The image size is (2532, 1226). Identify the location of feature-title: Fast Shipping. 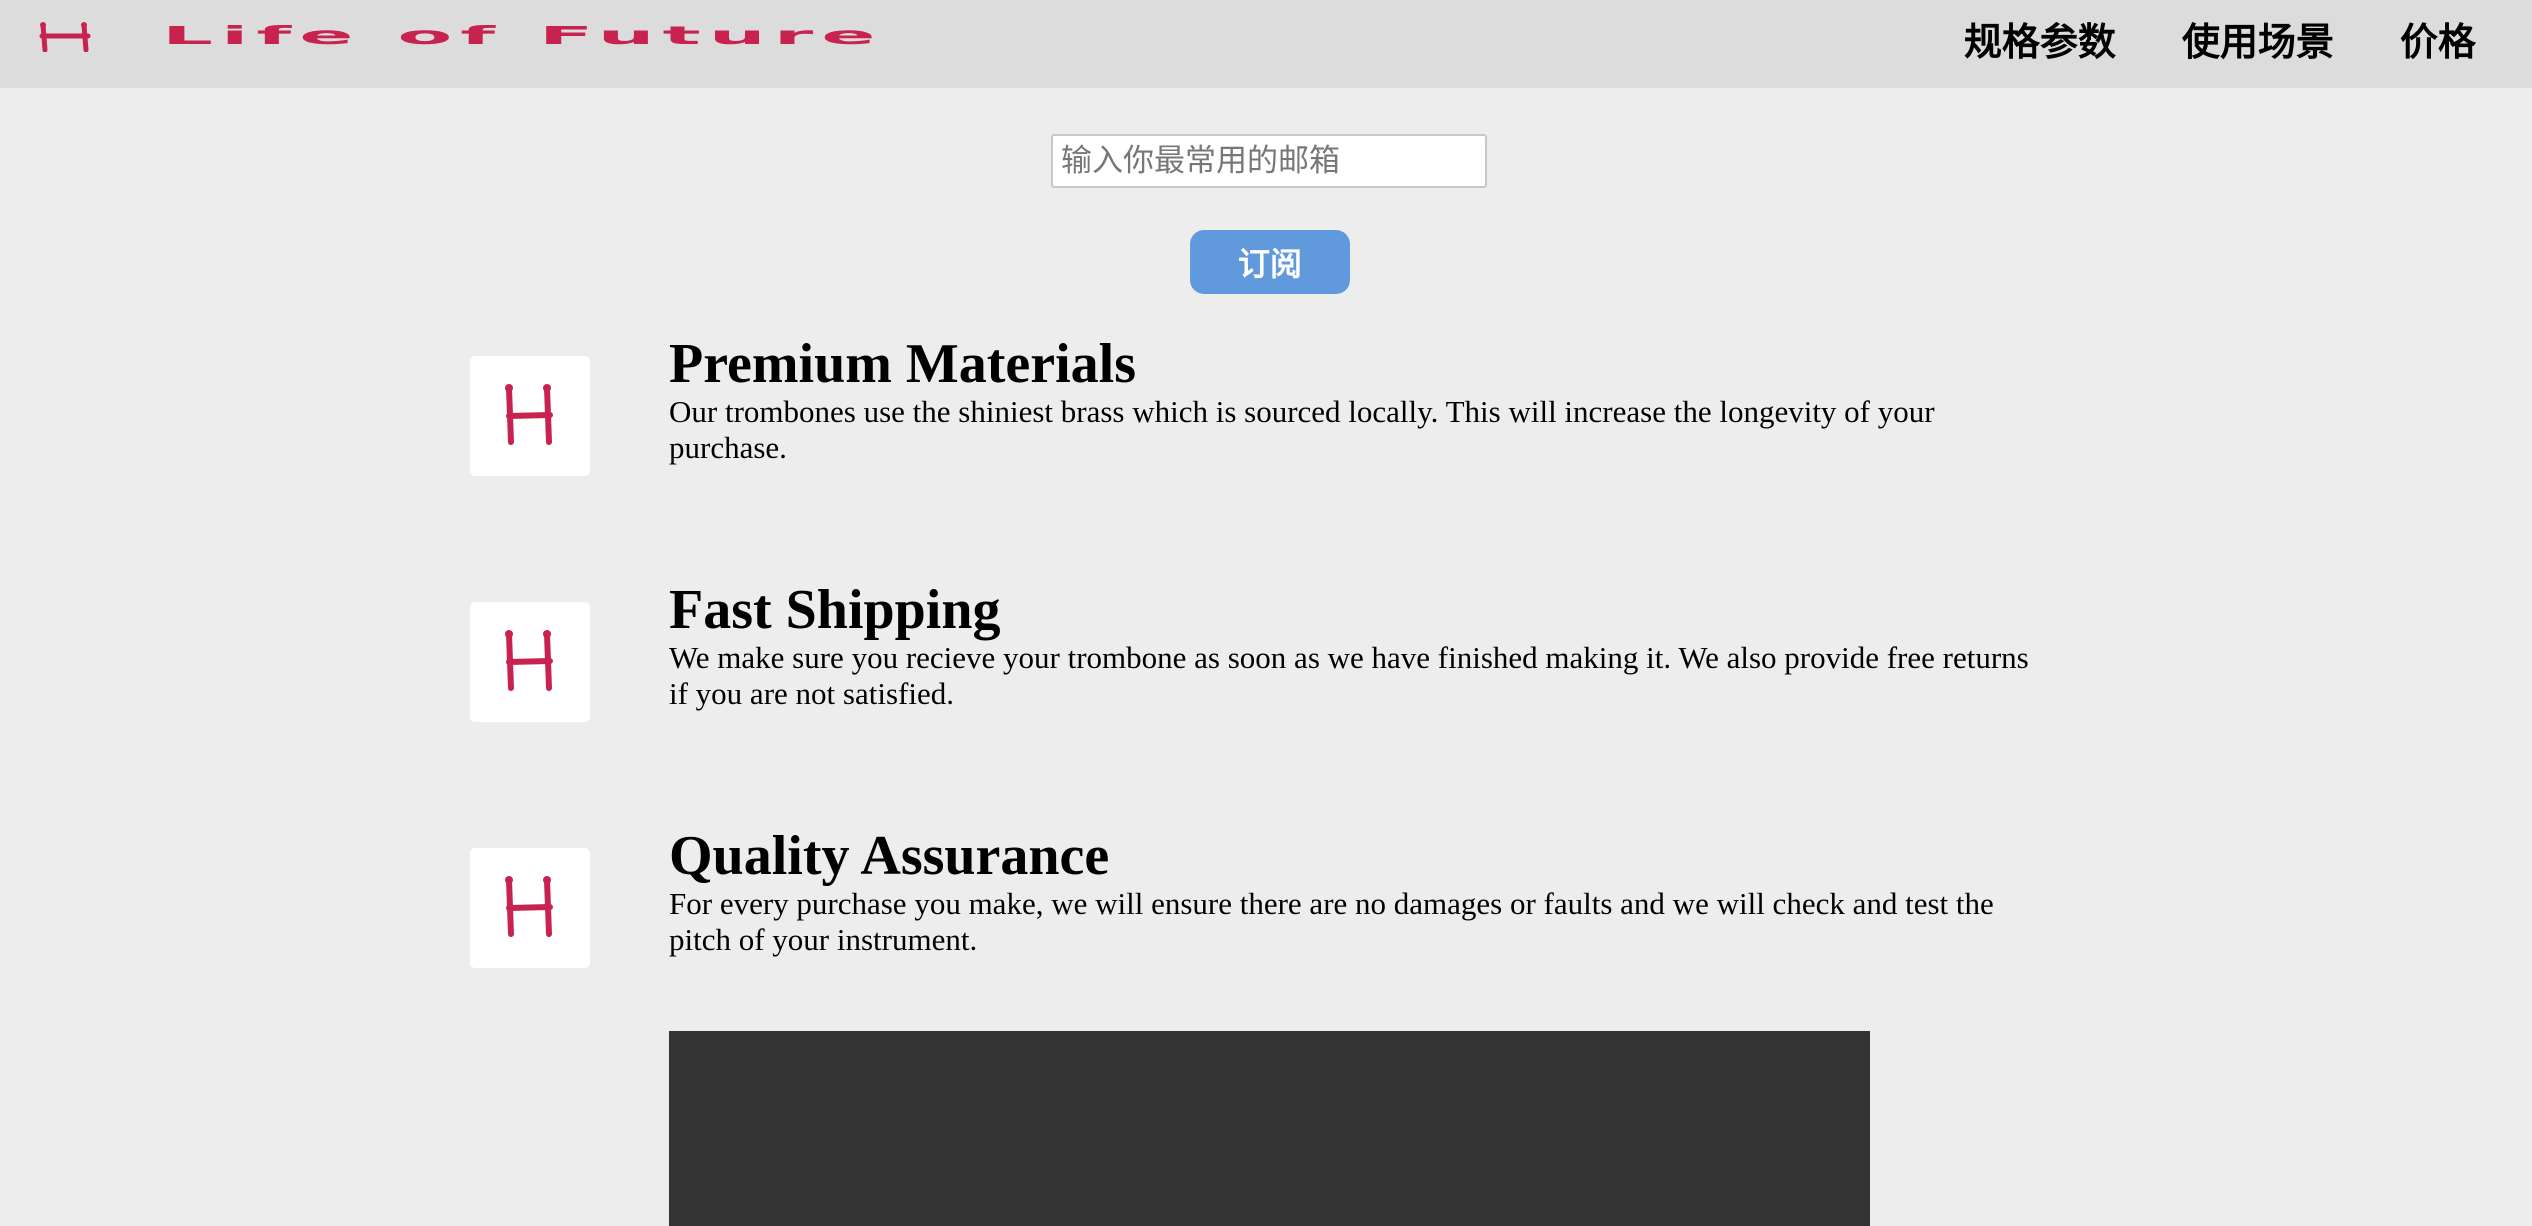
(835, 610).